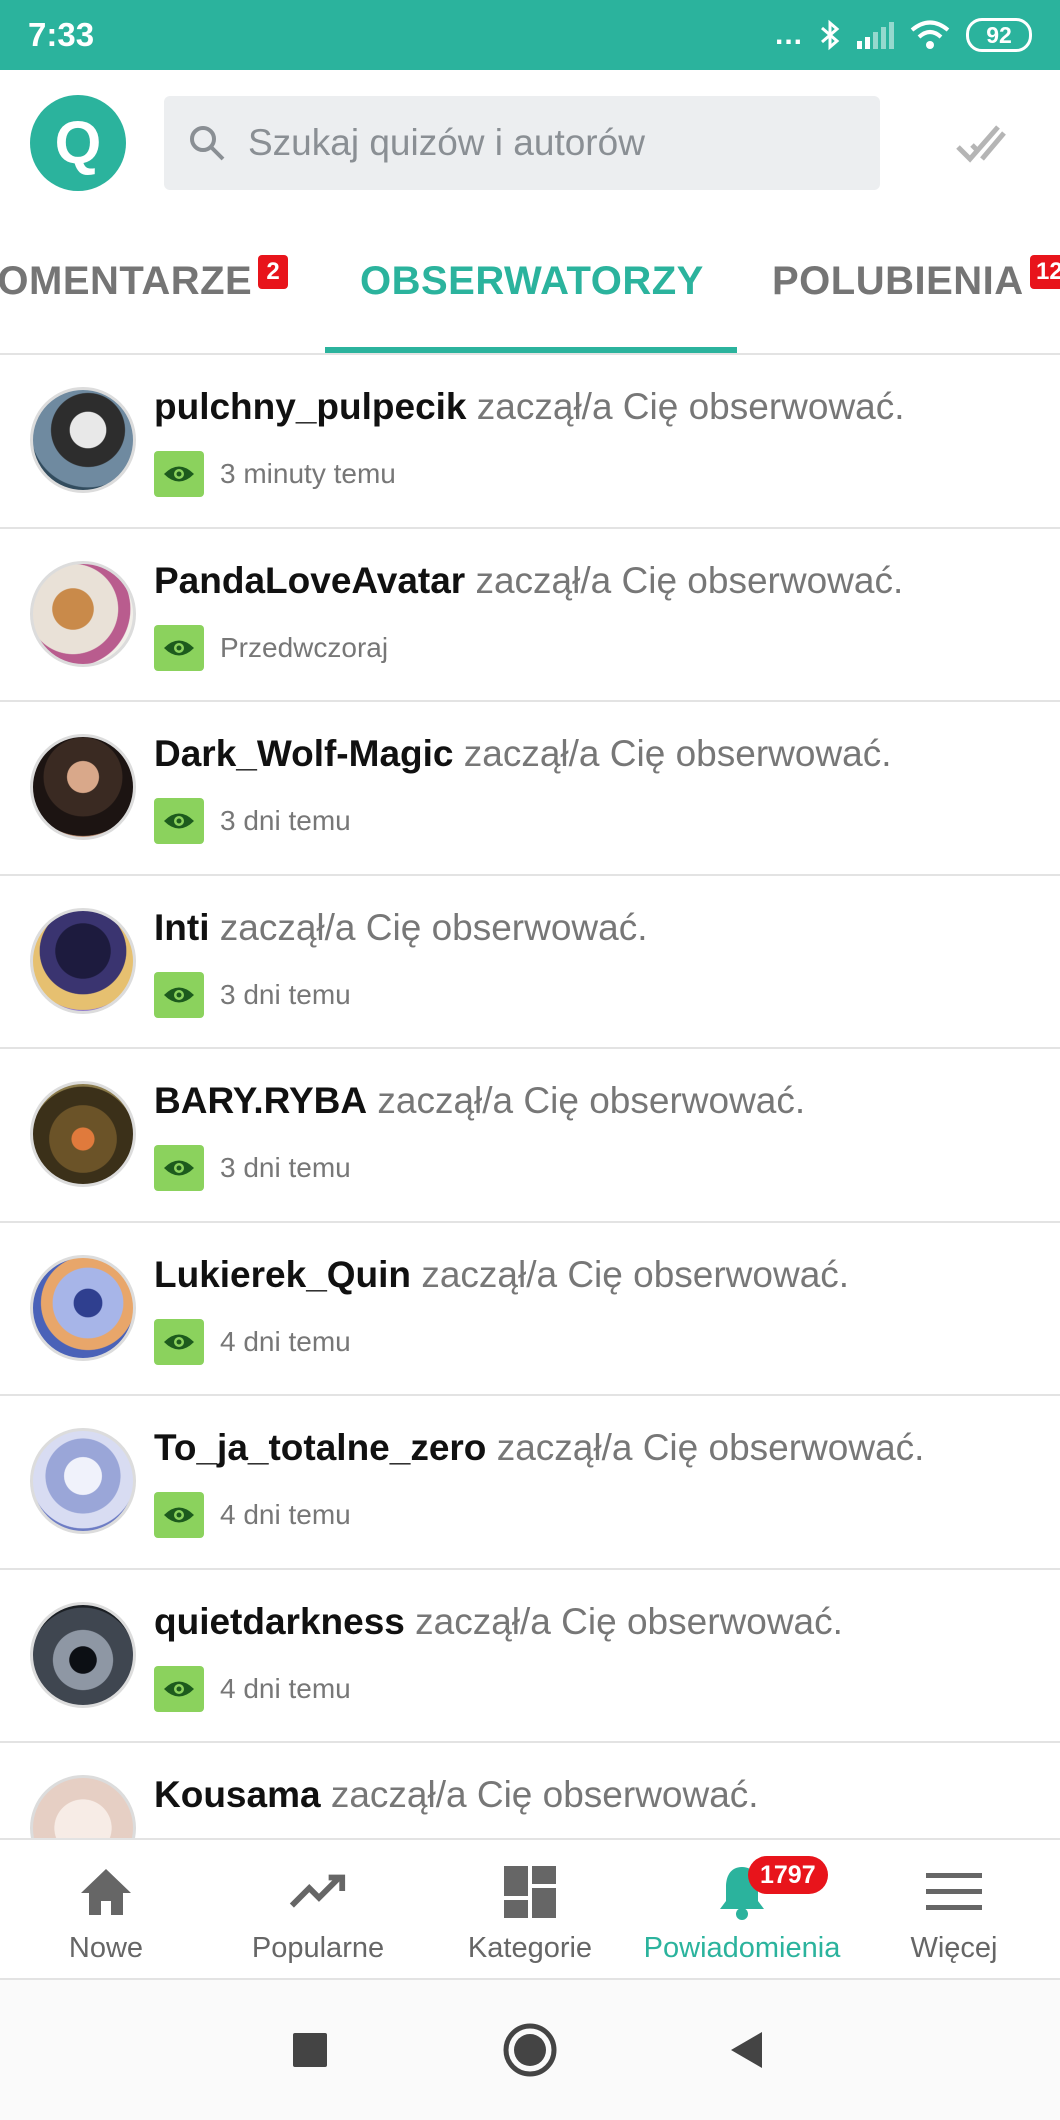 The image size is (1060, 2120). I want to click on tab-label: POLUBIENIA, so click(898, 281).